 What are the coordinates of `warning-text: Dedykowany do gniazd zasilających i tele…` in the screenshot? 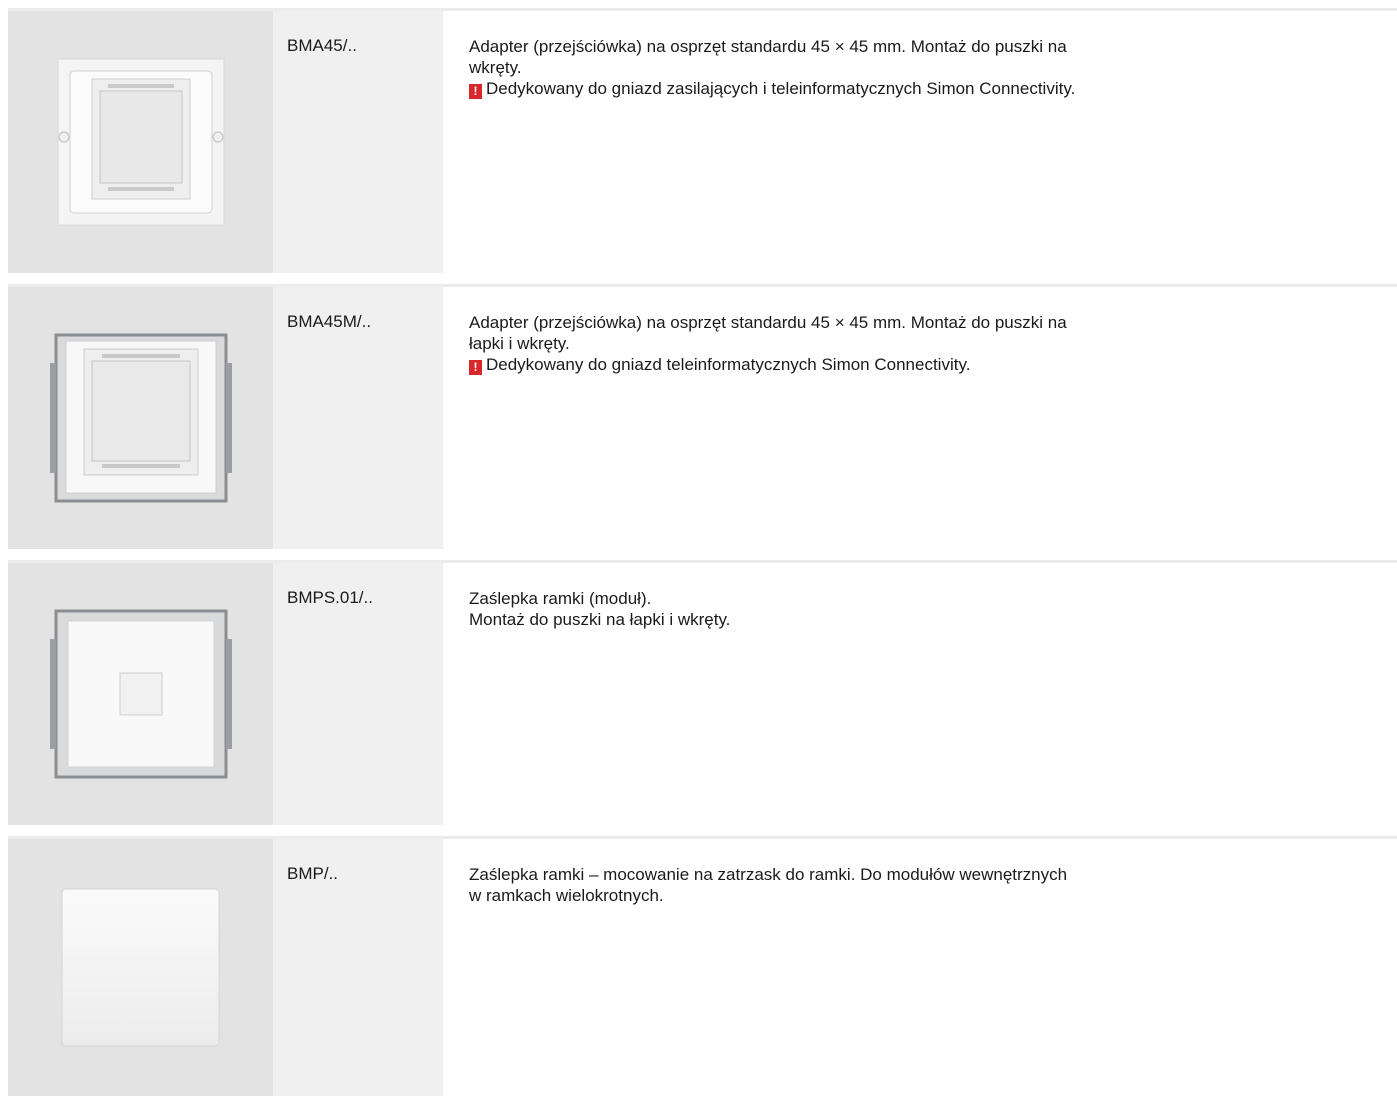 It's located at (781, 88).